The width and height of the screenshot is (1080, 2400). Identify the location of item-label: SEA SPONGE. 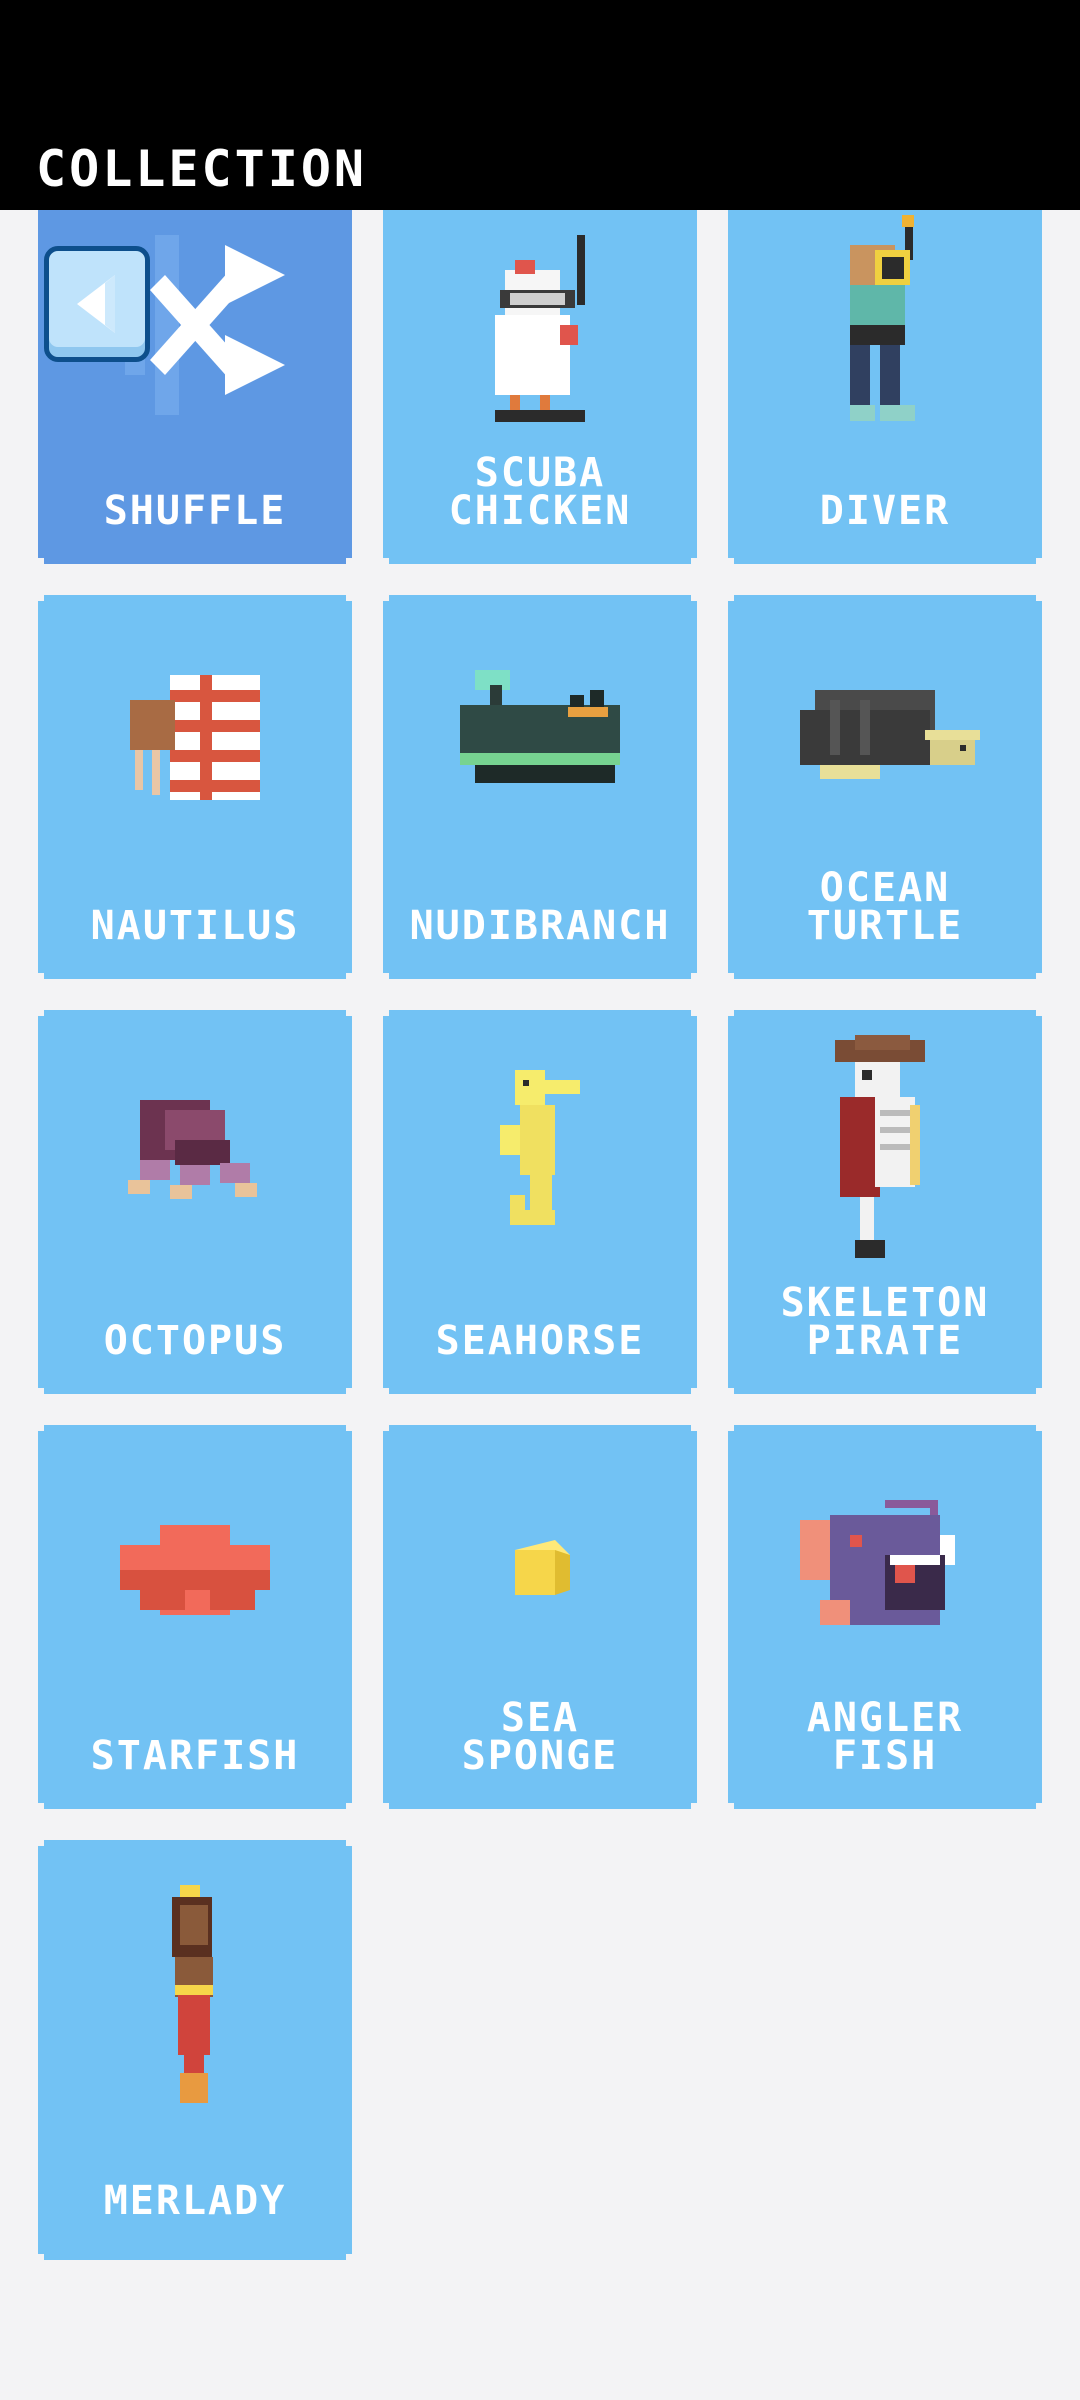
(540, 1737).